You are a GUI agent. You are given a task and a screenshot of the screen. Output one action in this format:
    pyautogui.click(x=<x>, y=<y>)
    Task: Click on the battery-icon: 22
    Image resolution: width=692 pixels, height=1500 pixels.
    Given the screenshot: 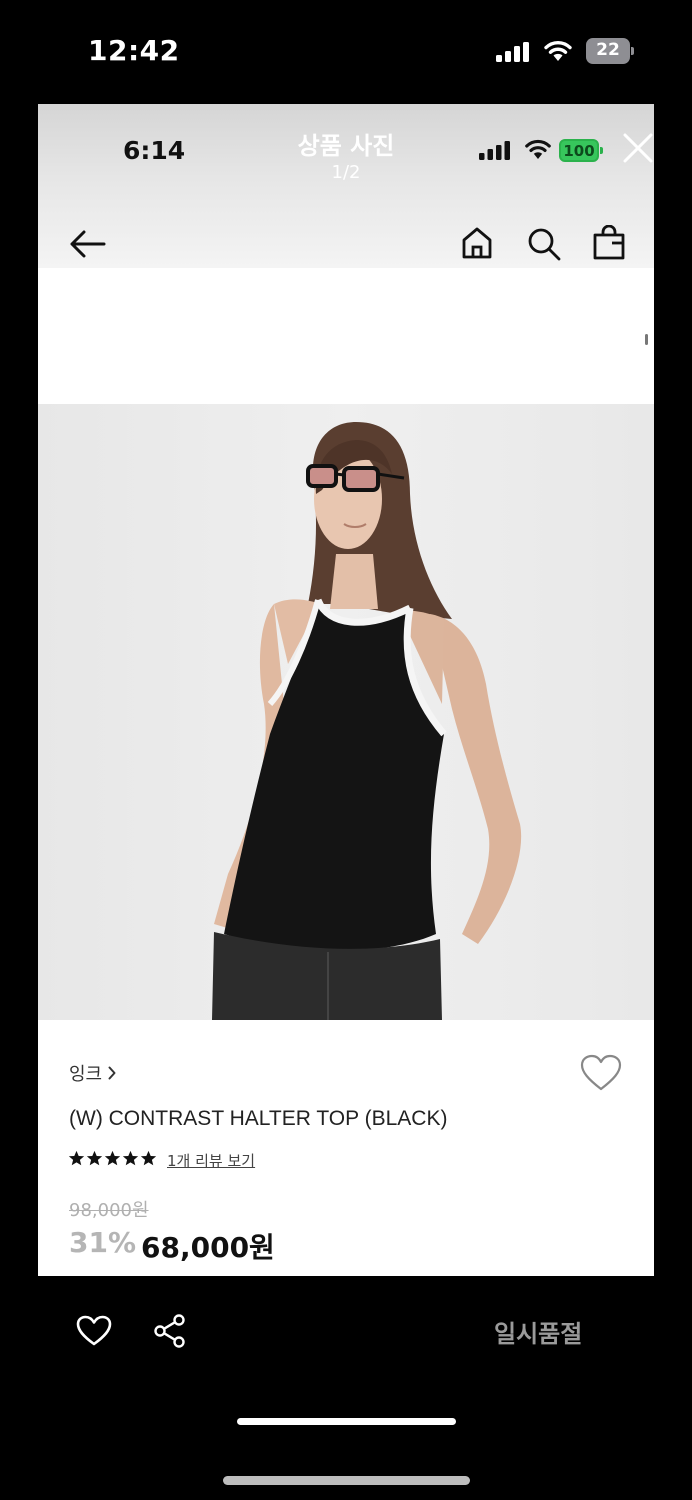 What is the action you would take?
    pyautogui.click(x=610, y=51)
    